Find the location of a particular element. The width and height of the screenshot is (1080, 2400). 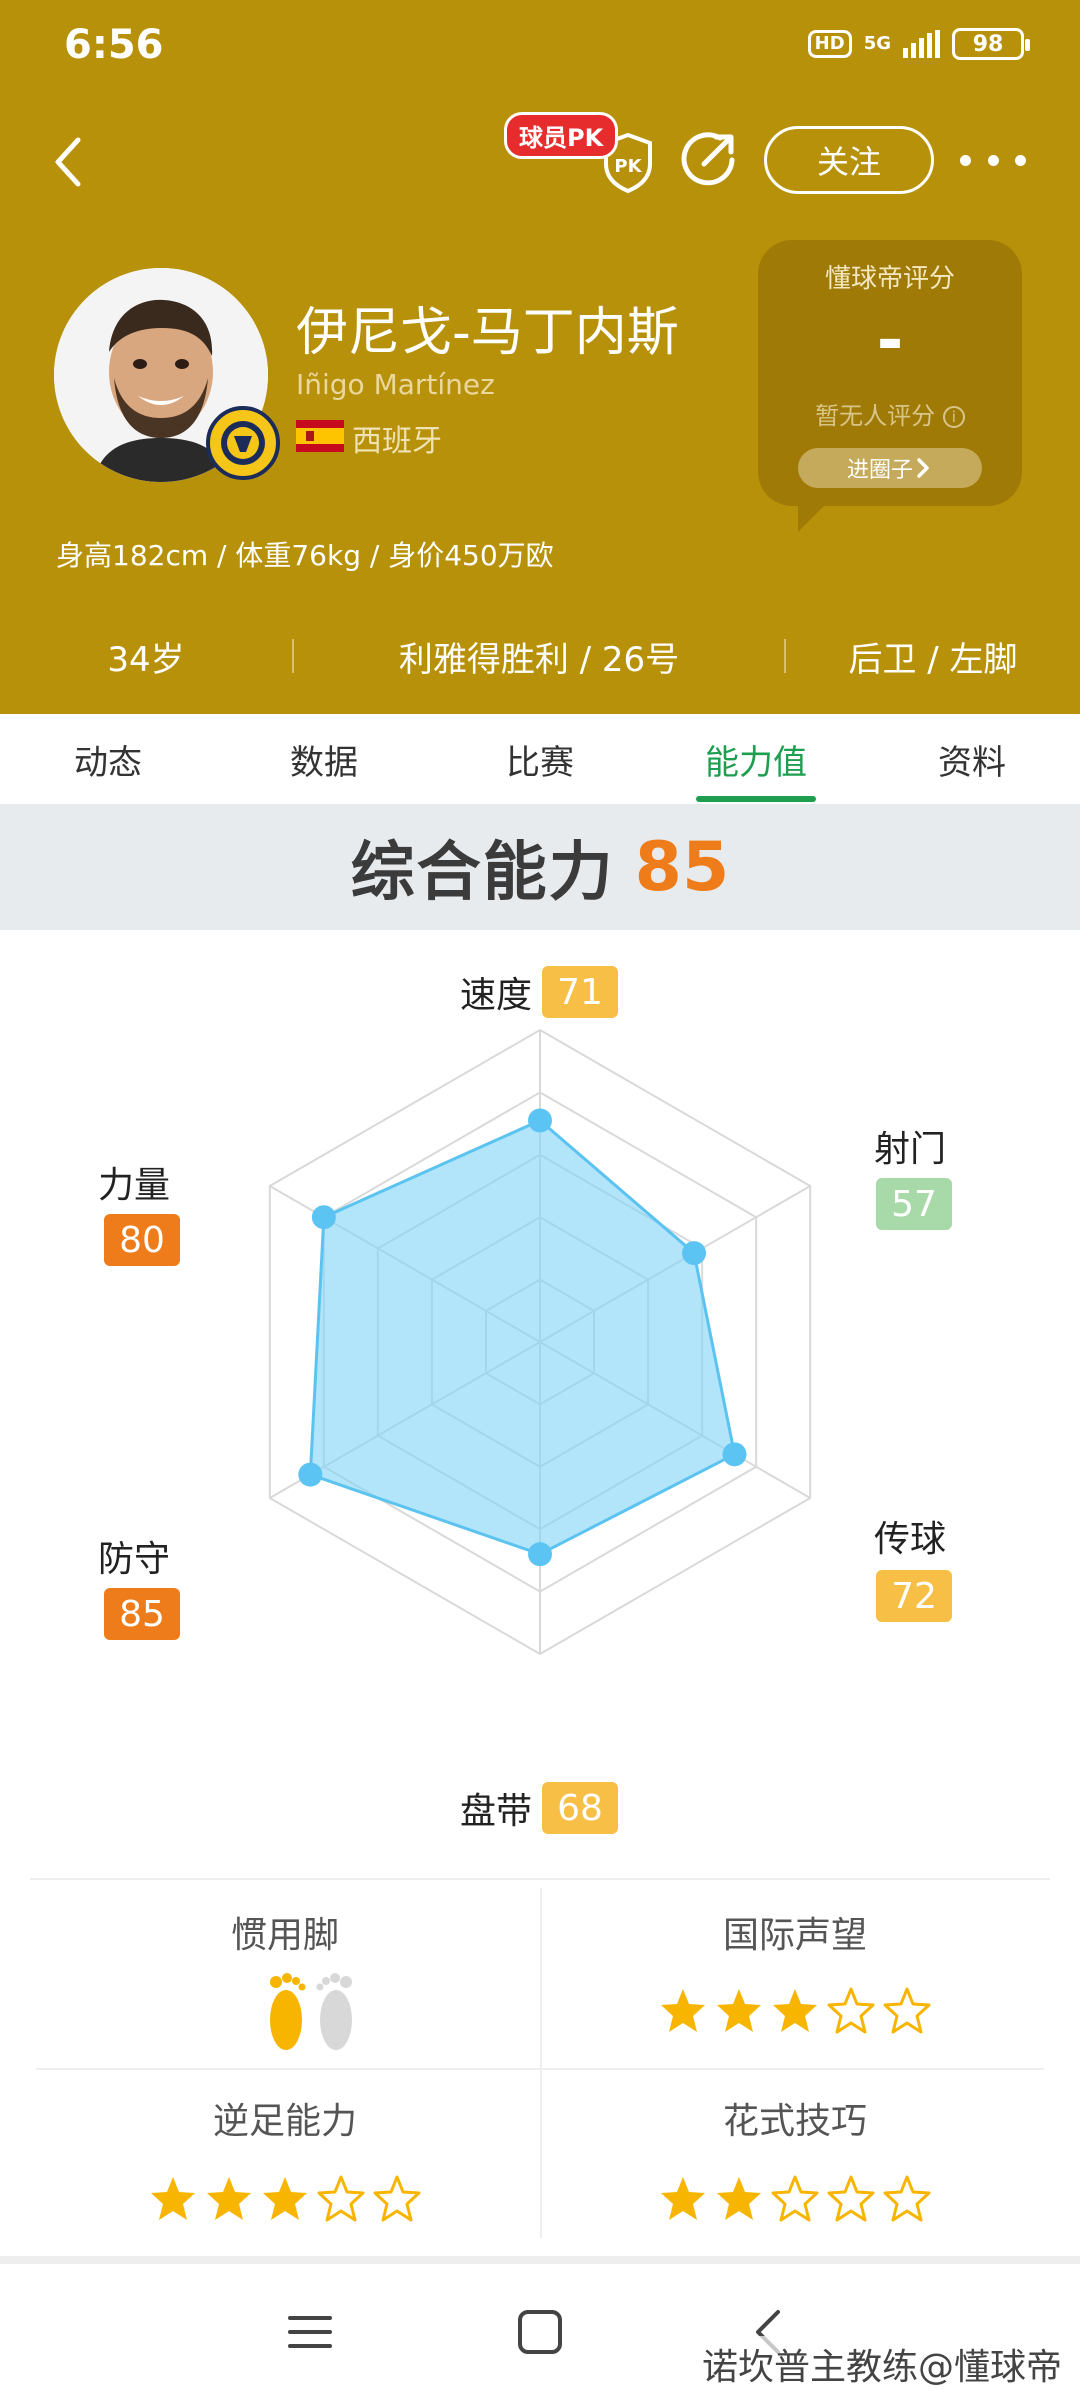

right-foot-icon is located at coordinates (334, 2011).